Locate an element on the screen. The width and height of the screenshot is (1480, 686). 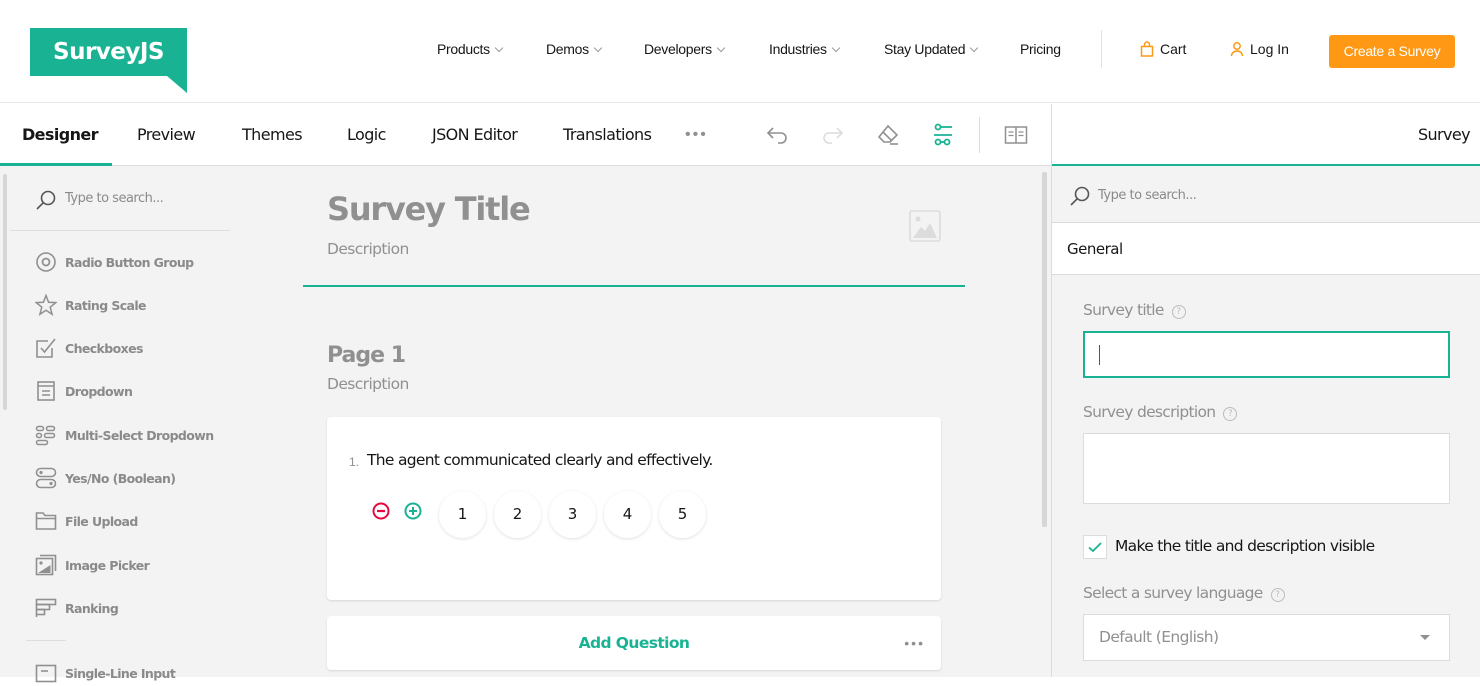
property-grid-tabbar: Survey is located at coordinates (1265, 135).